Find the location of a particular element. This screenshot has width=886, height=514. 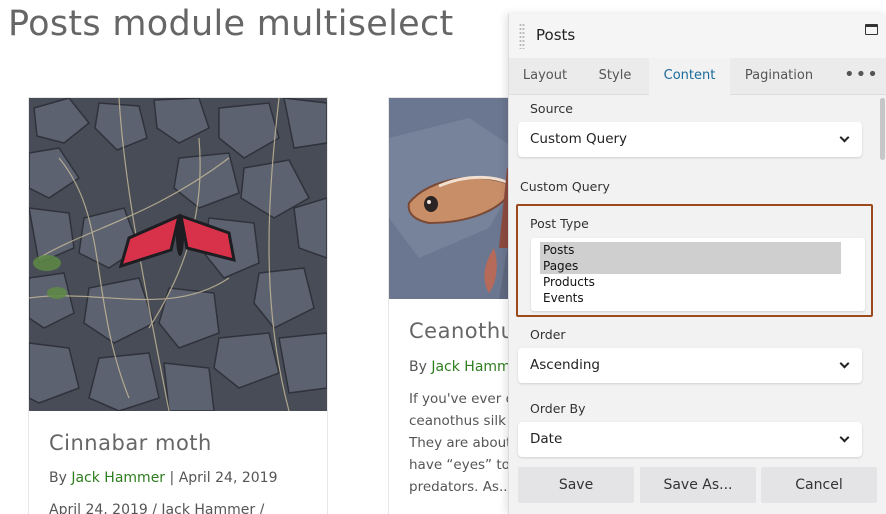

tab-style: Style is located at coordinates (615, 76).